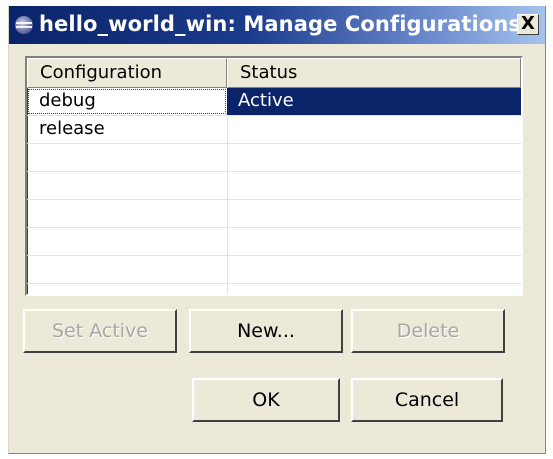  Describe the element at coordinates (127, 73) in the screenshot. I see `column-header-configuration: Configuration` at that location.